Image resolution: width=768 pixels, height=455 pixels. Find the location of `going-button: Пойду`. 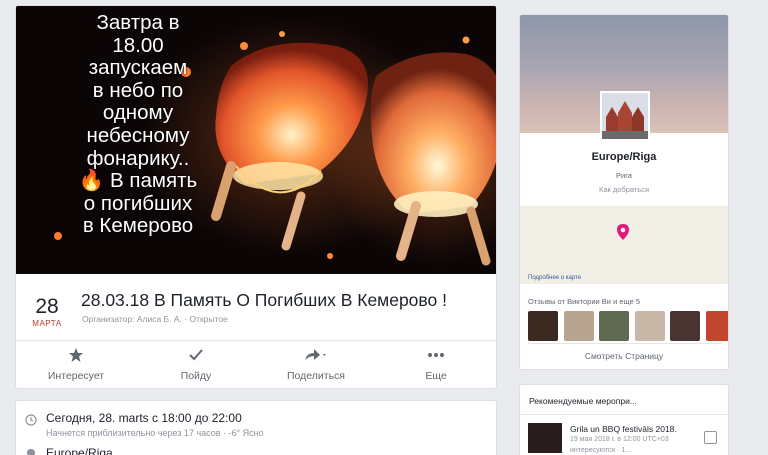

going-button: Пойду is located at coordinates (196, 366).